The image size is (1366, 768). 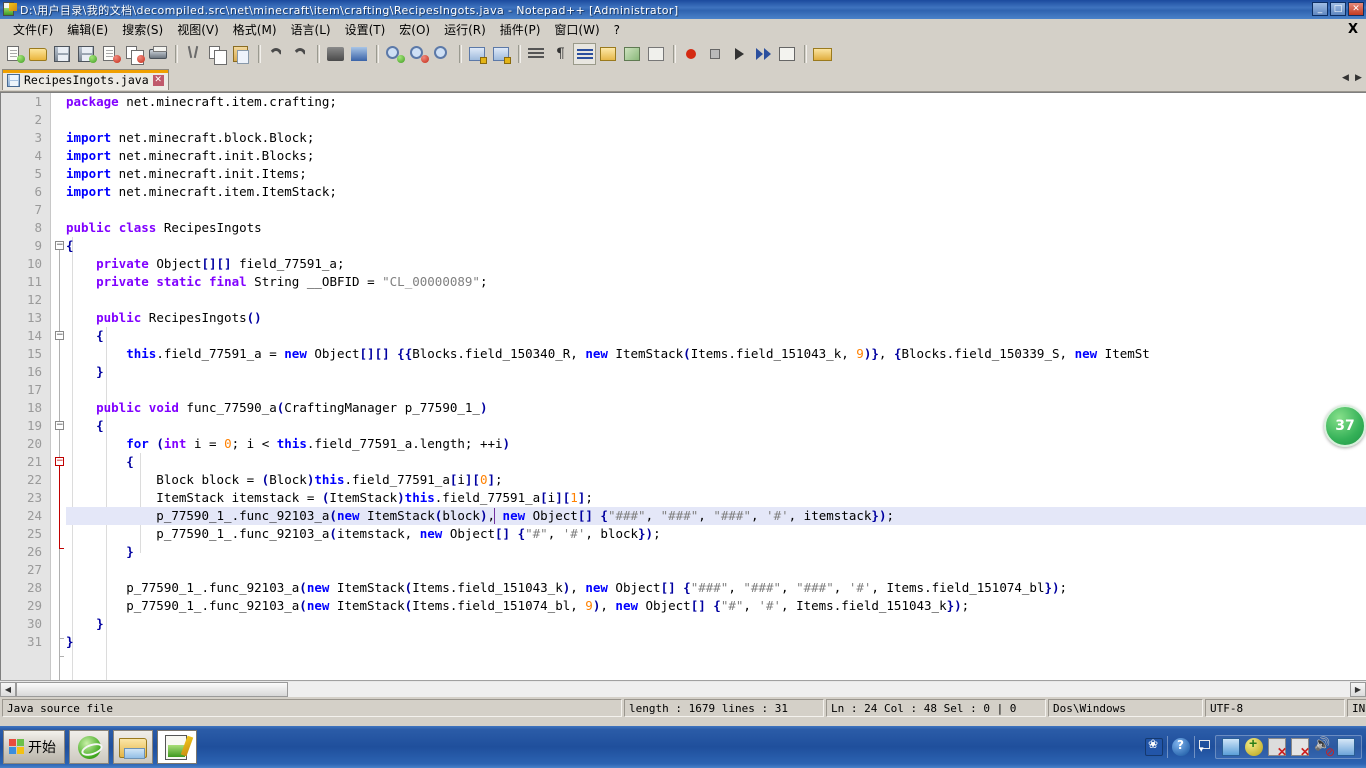 I want to click on scrollbar-thumb, so click(x=152, y=689).